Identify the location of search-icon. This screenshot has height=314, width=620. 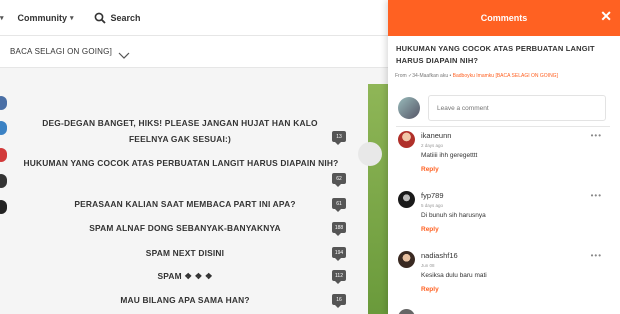
(100, 18).